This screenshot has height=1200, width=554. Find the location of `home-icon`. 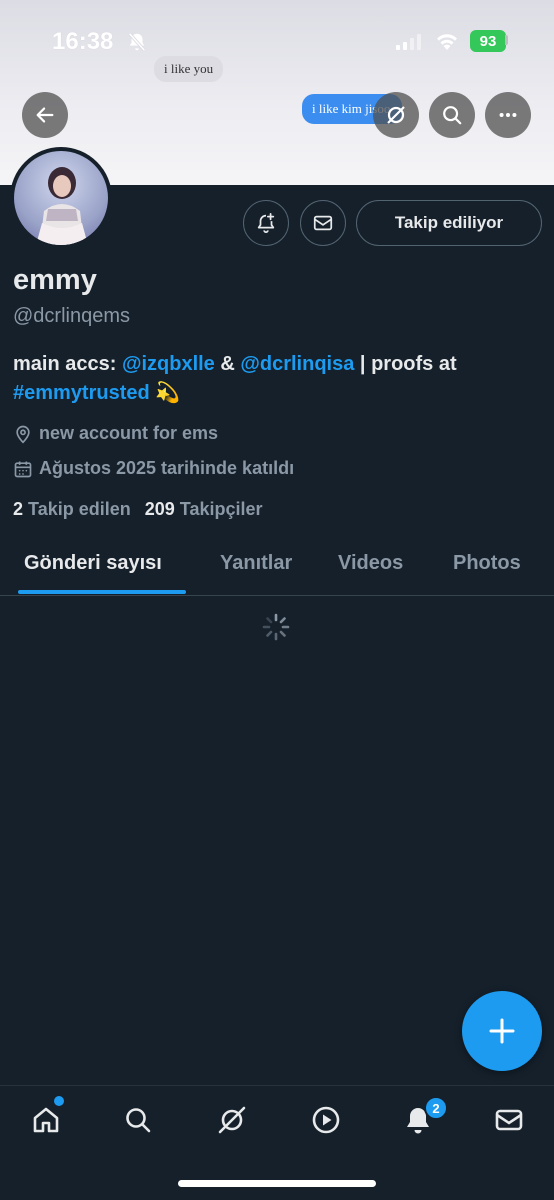

home-icon is located at coordinates (46, 1120).